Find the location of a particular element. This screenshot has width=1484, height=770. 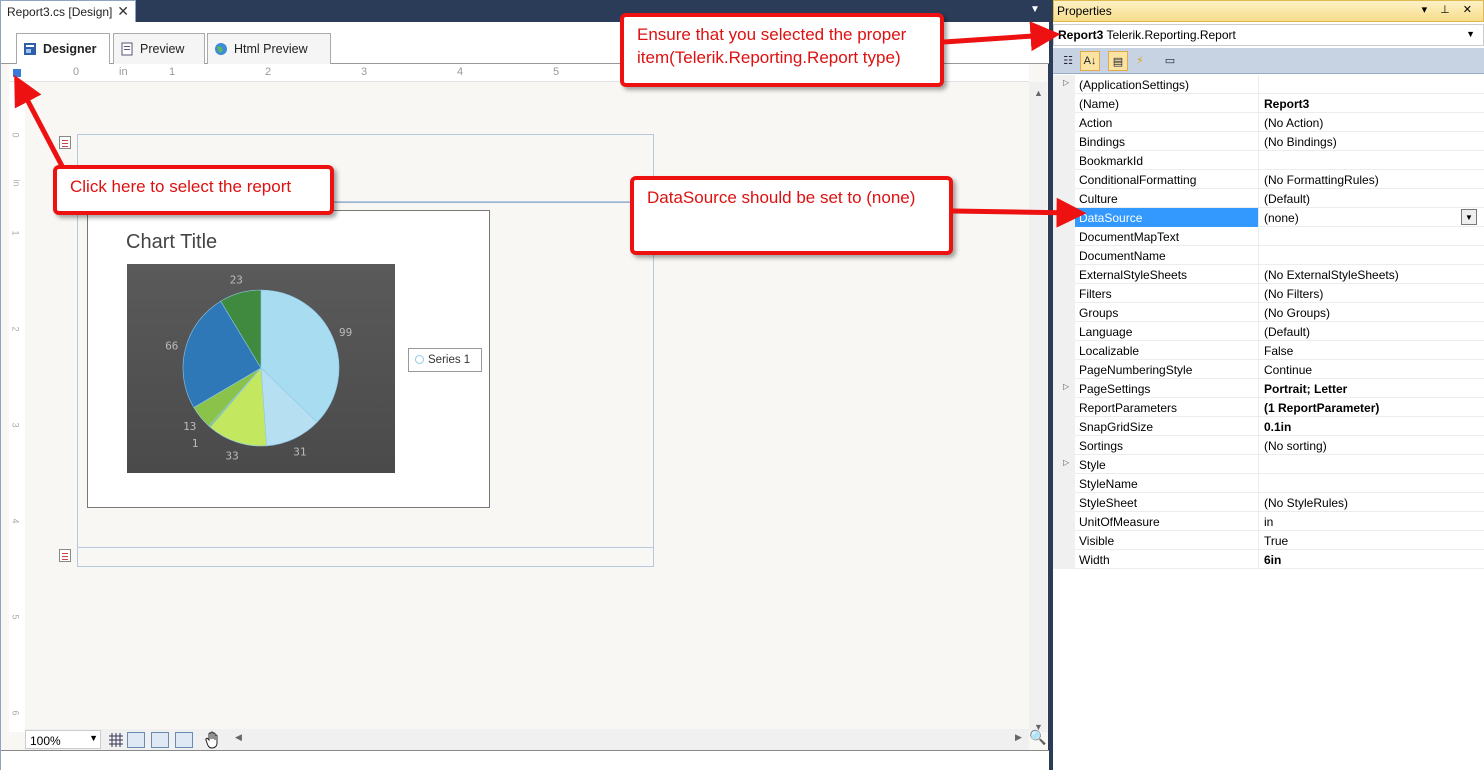

tab-designer: Designer is located at coordinates (63, 49).